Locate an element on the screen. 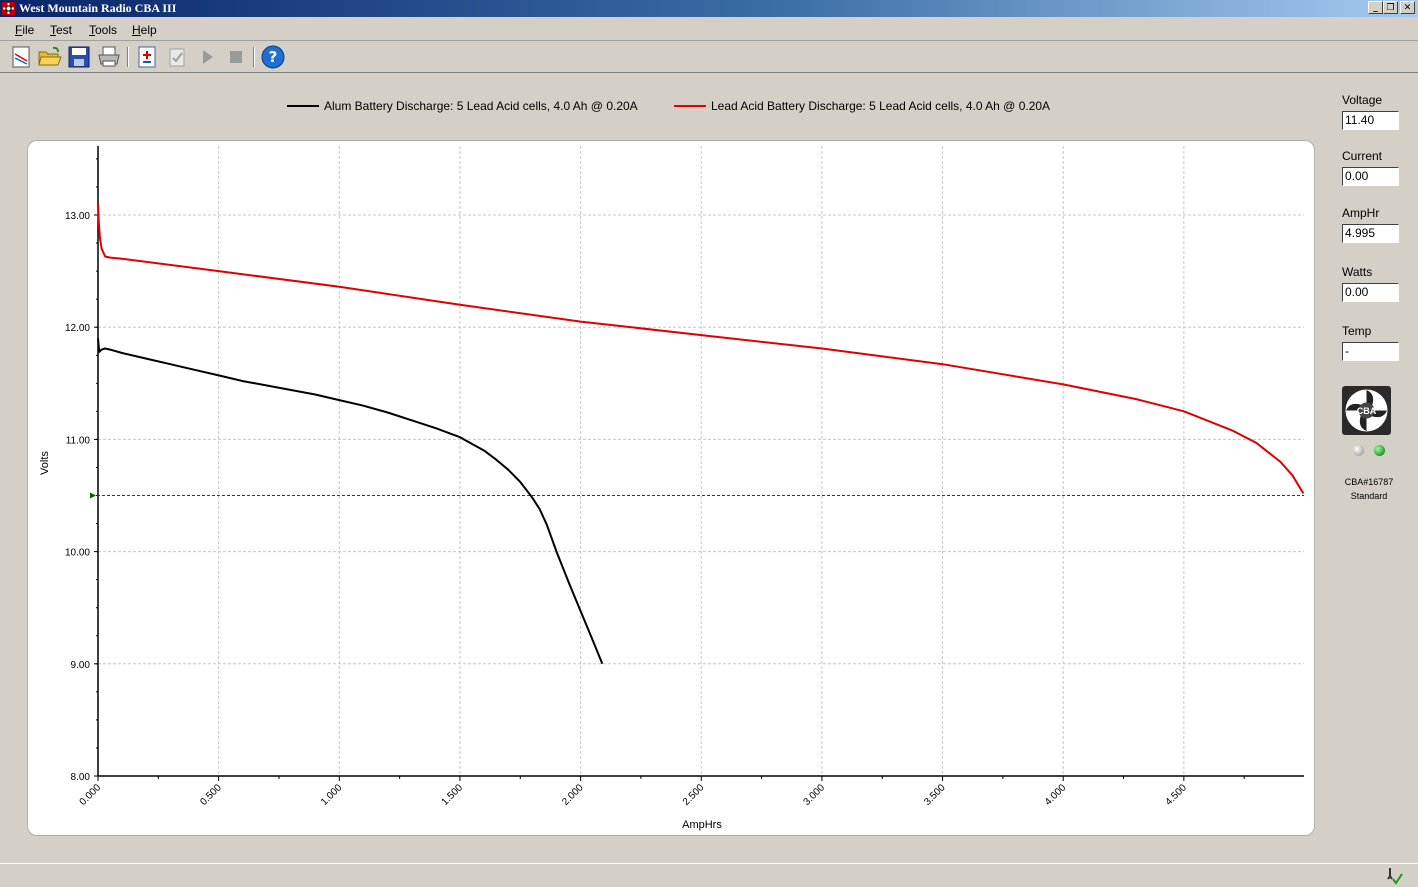 The image size is (1418, 887). legend-swatch-alum is located at coordinates (303, 106).